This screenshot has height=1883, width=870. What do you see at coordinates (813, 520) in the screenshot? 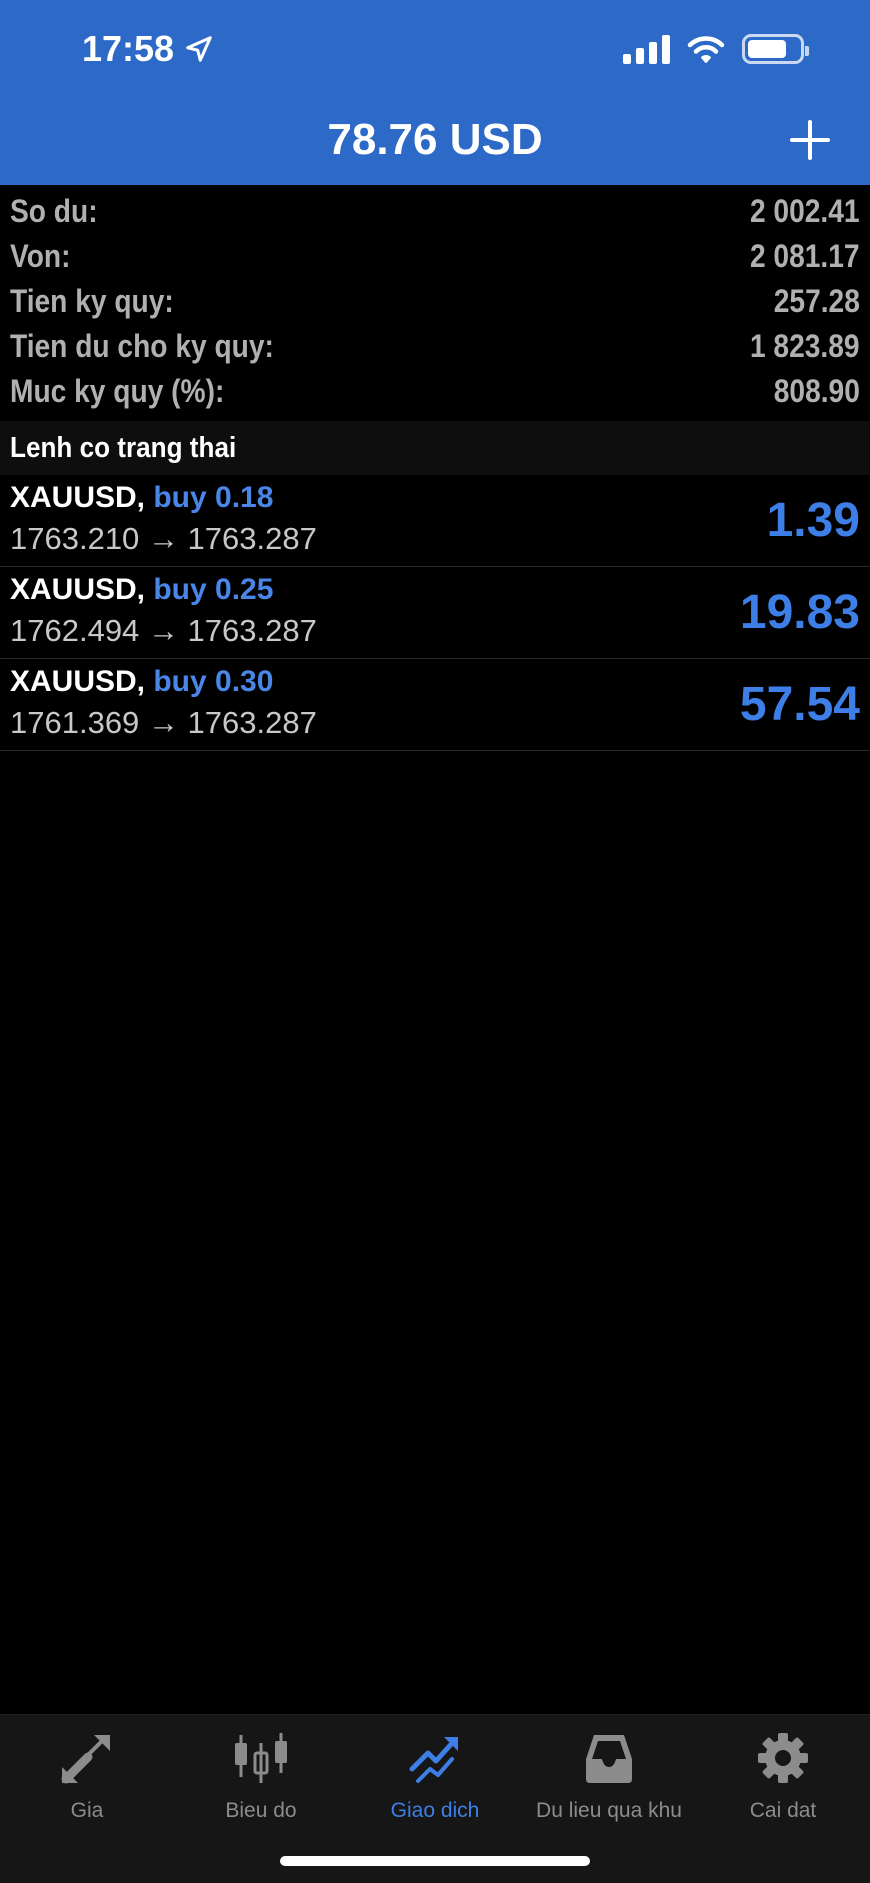
I see `position-profit: 1.39` at bounding box center [813, 520].